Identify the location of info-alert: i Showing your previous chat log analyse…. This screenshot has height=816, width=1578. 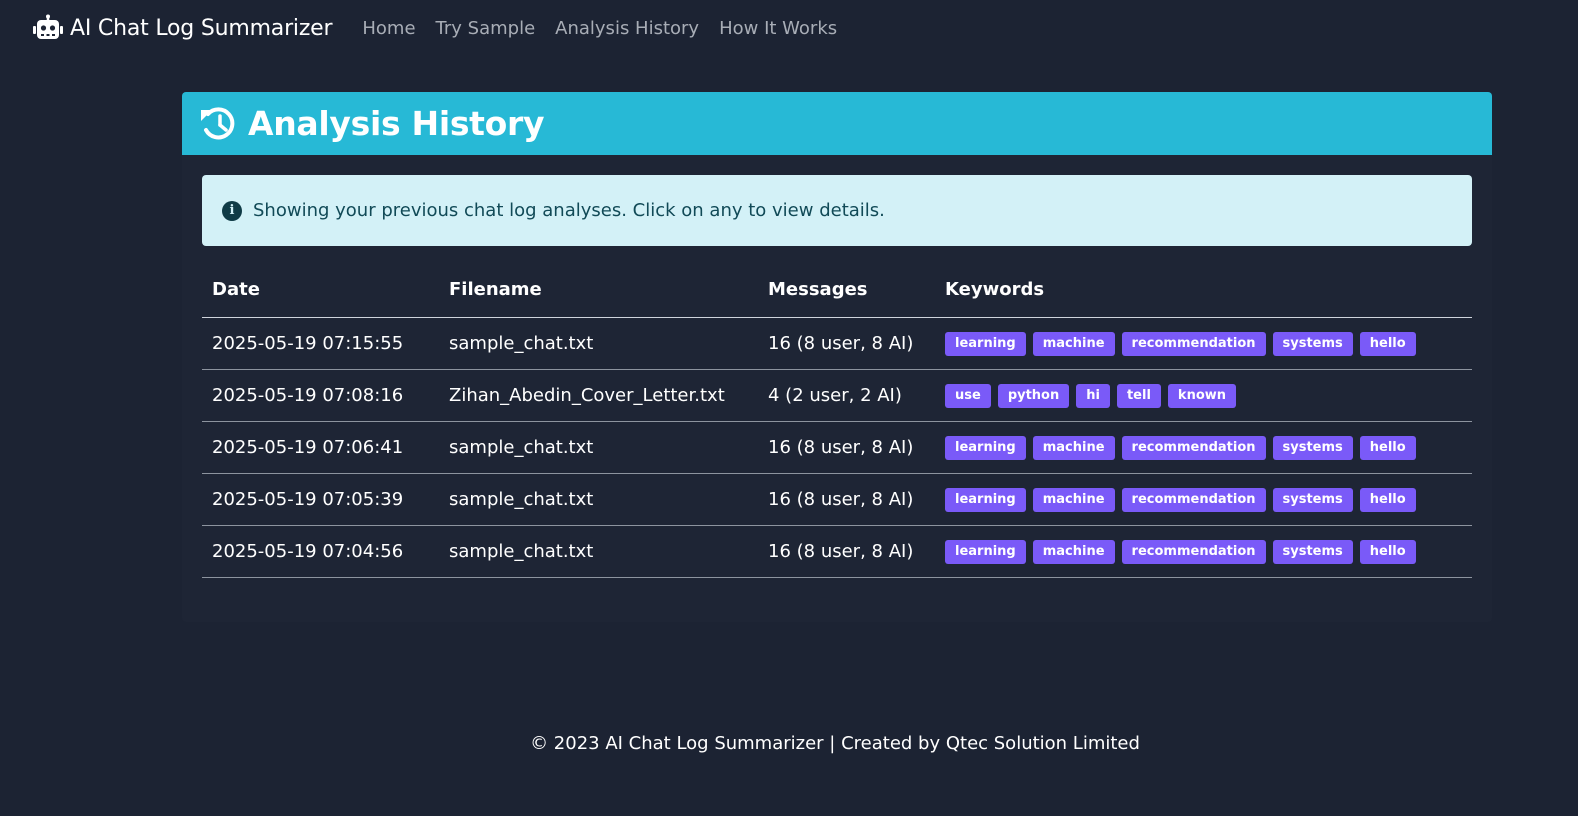
(837, 210).